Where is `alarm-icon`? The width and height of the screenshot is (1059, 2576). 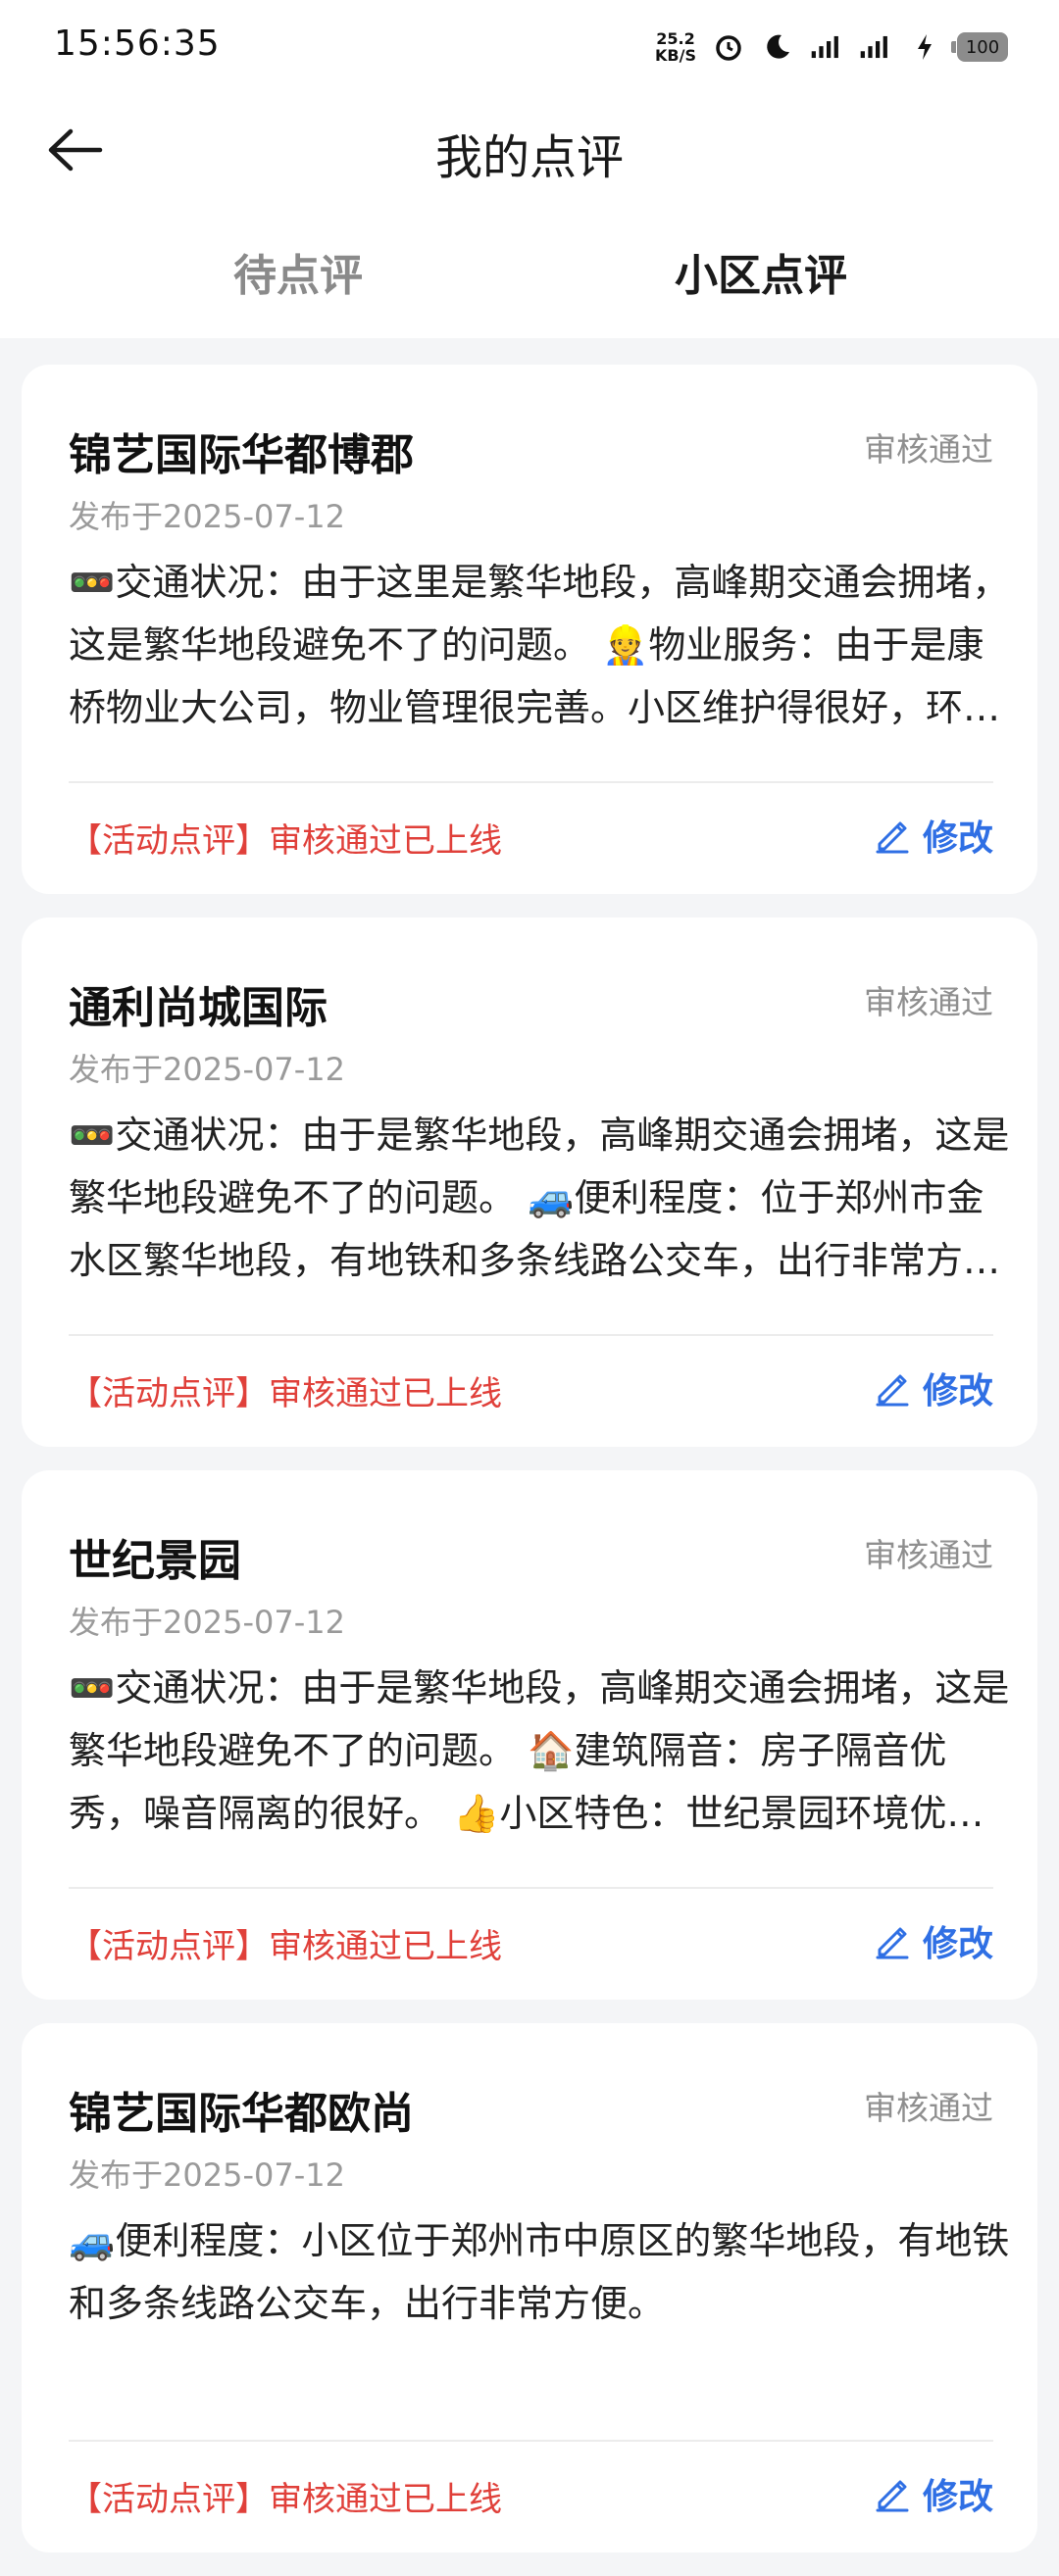
alarm-icon is located at coordinates (728, 47).